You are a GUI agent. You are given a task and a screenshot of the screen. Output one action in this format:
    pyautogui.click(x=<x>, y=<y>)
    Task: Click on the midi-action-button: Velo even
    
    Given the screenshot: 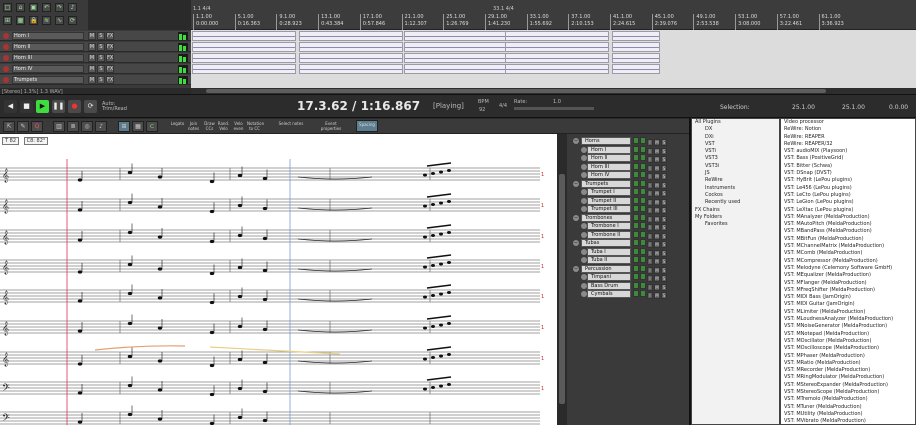 What is the action you would take?
    pyautogui.click(x=238, y=126)
    